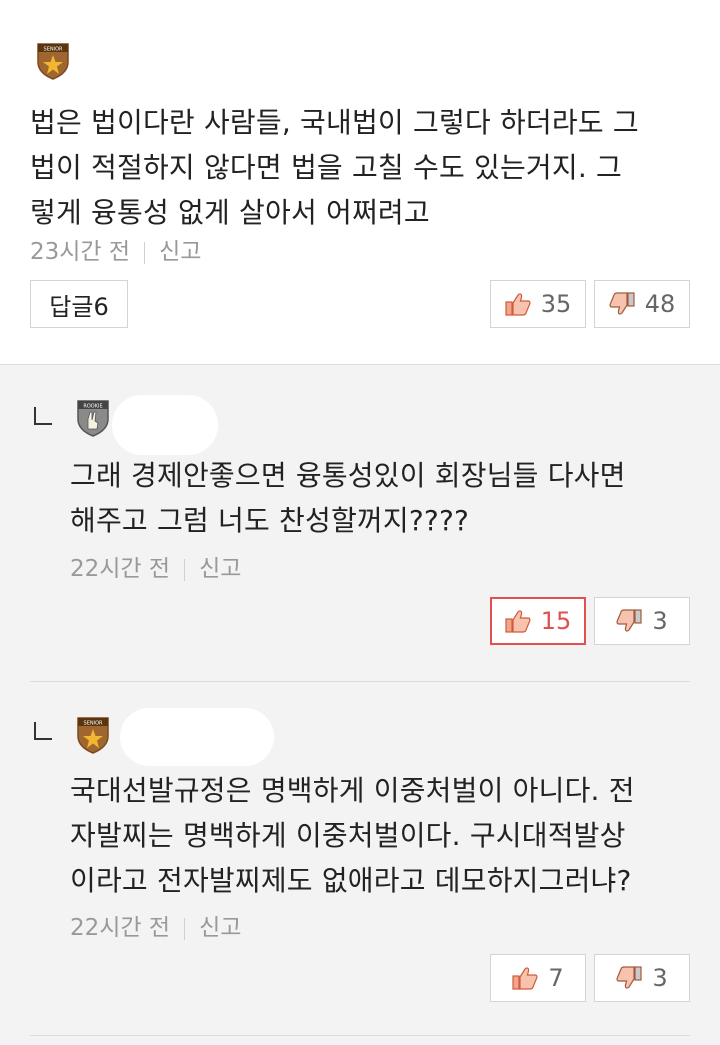 The image size is (720, 1045). What do you see at coordinates (348, 835) in the screenshot?
I see `reply-line: 자발찌는 명백하게 이중처벌이다. 구시대적발상` at bounding box center [348, 835].